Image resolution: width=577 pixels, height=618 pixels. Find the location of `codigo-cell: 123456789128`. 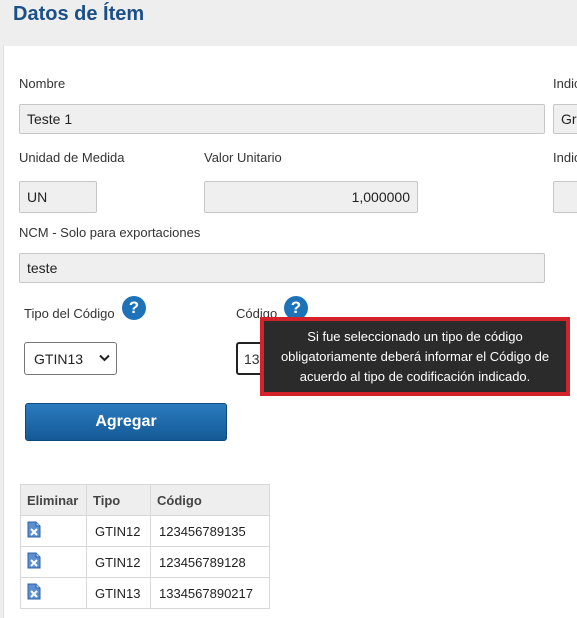

codigo-cell: 123456789128 is located at coordinates (210, 562).